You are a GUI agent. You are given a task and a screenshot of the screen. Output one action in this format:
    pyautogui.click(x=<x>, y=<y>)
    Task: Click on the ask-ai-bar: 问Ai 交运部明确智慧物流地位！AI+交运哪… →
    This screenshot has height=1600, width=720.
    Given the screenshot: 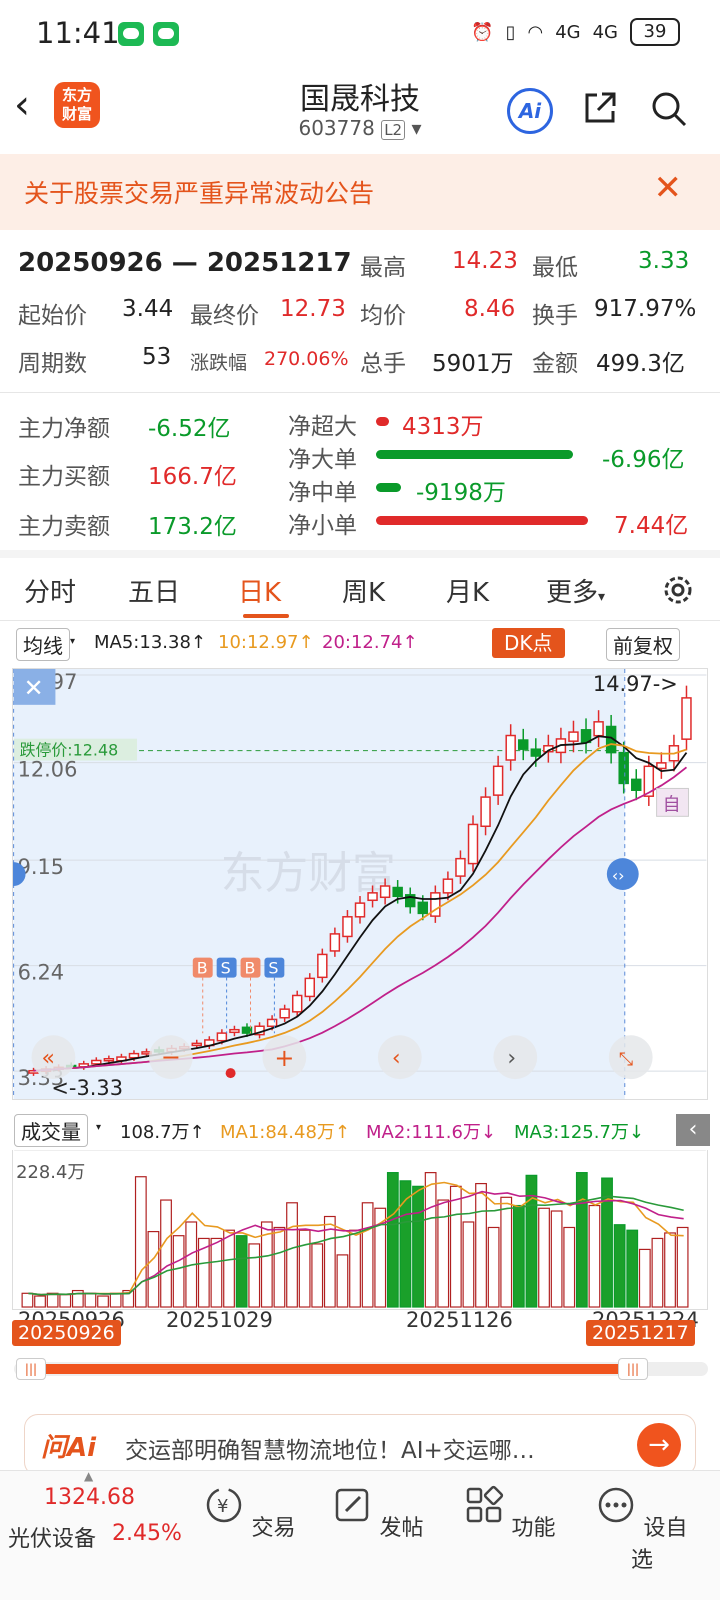 What is the action you would take?
    pyautogui.click(x=360, y=1445)
    